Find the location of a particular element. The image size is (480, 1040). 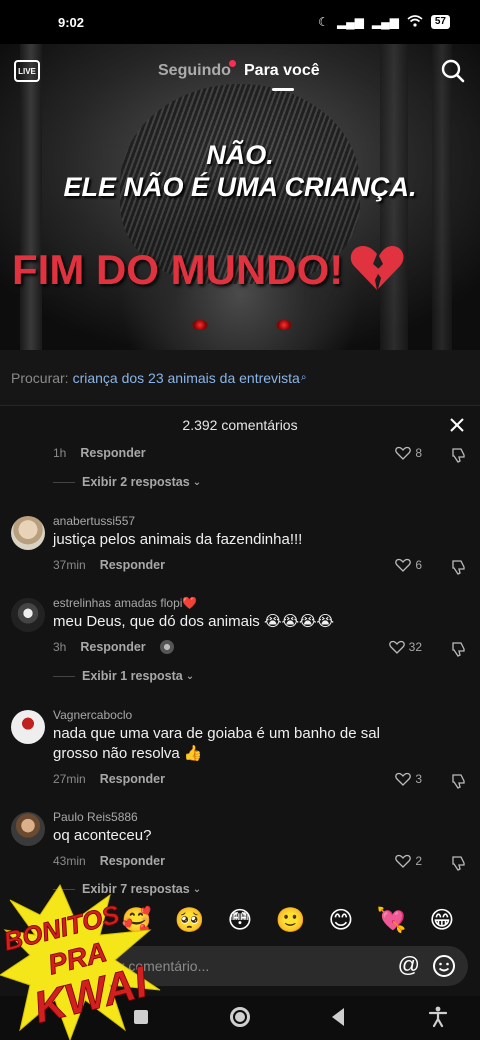

comment-meta: 43min Responder is located at coordinates (109, 861).